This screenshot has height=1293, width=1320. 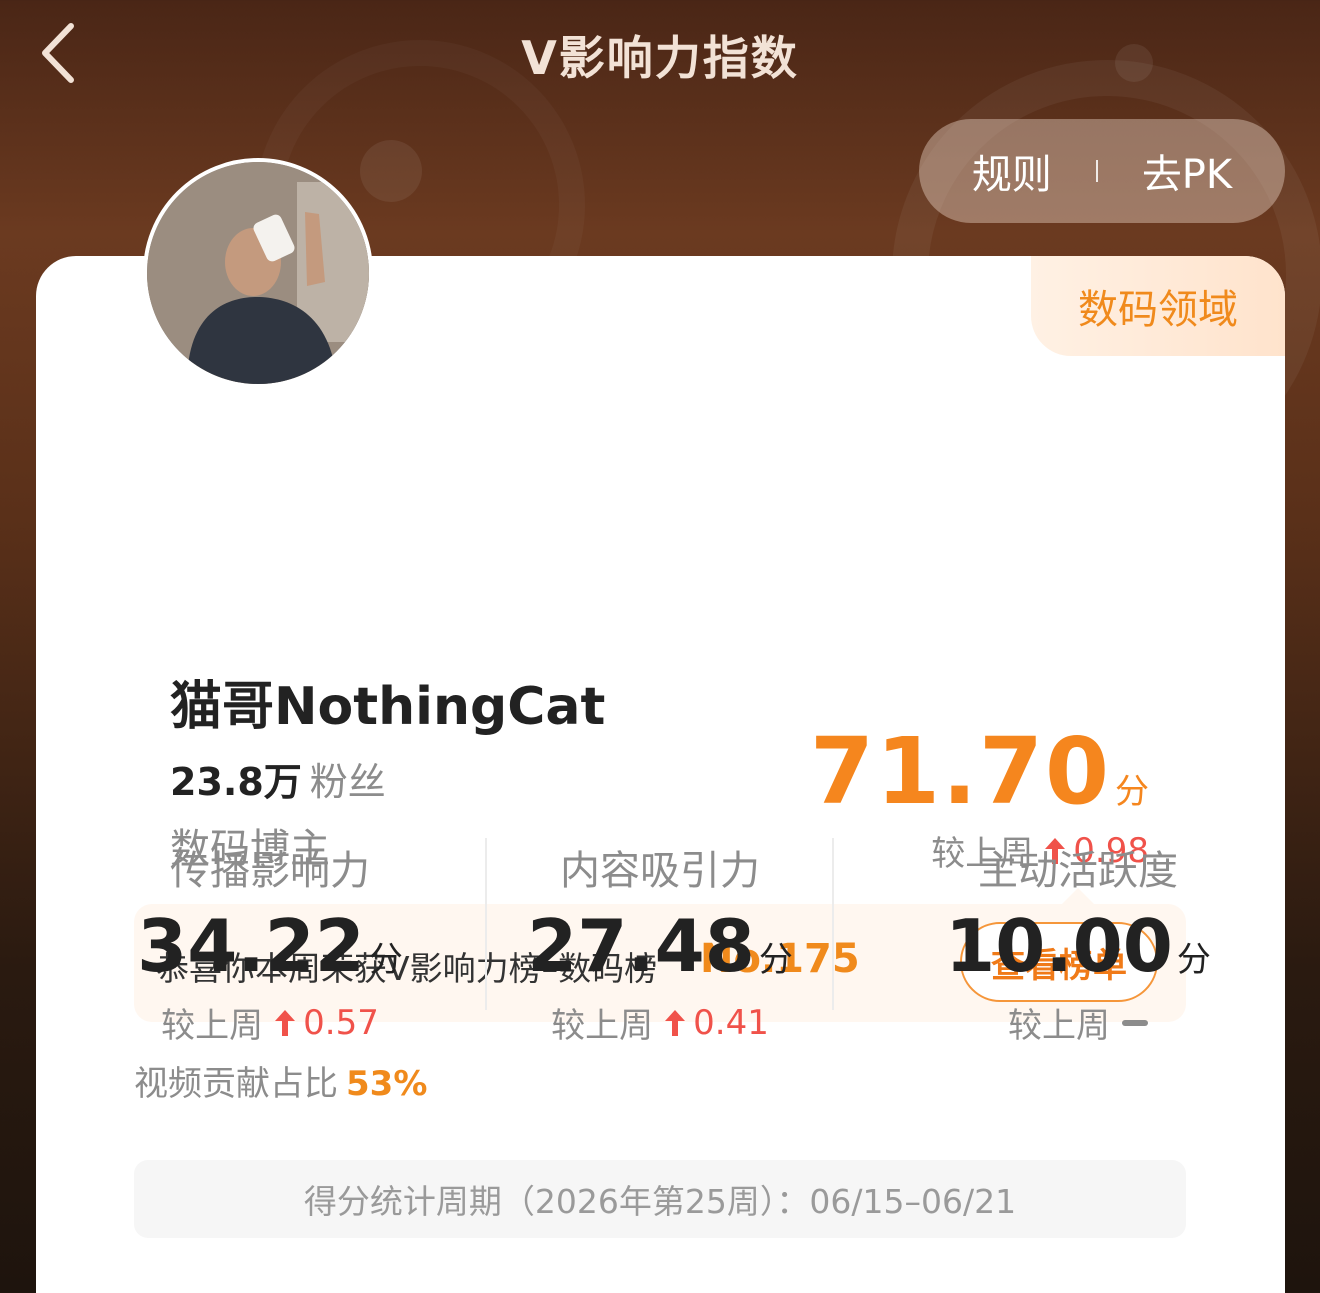 I want to click on metric-value: 27.48, so click(x=641, y=946).